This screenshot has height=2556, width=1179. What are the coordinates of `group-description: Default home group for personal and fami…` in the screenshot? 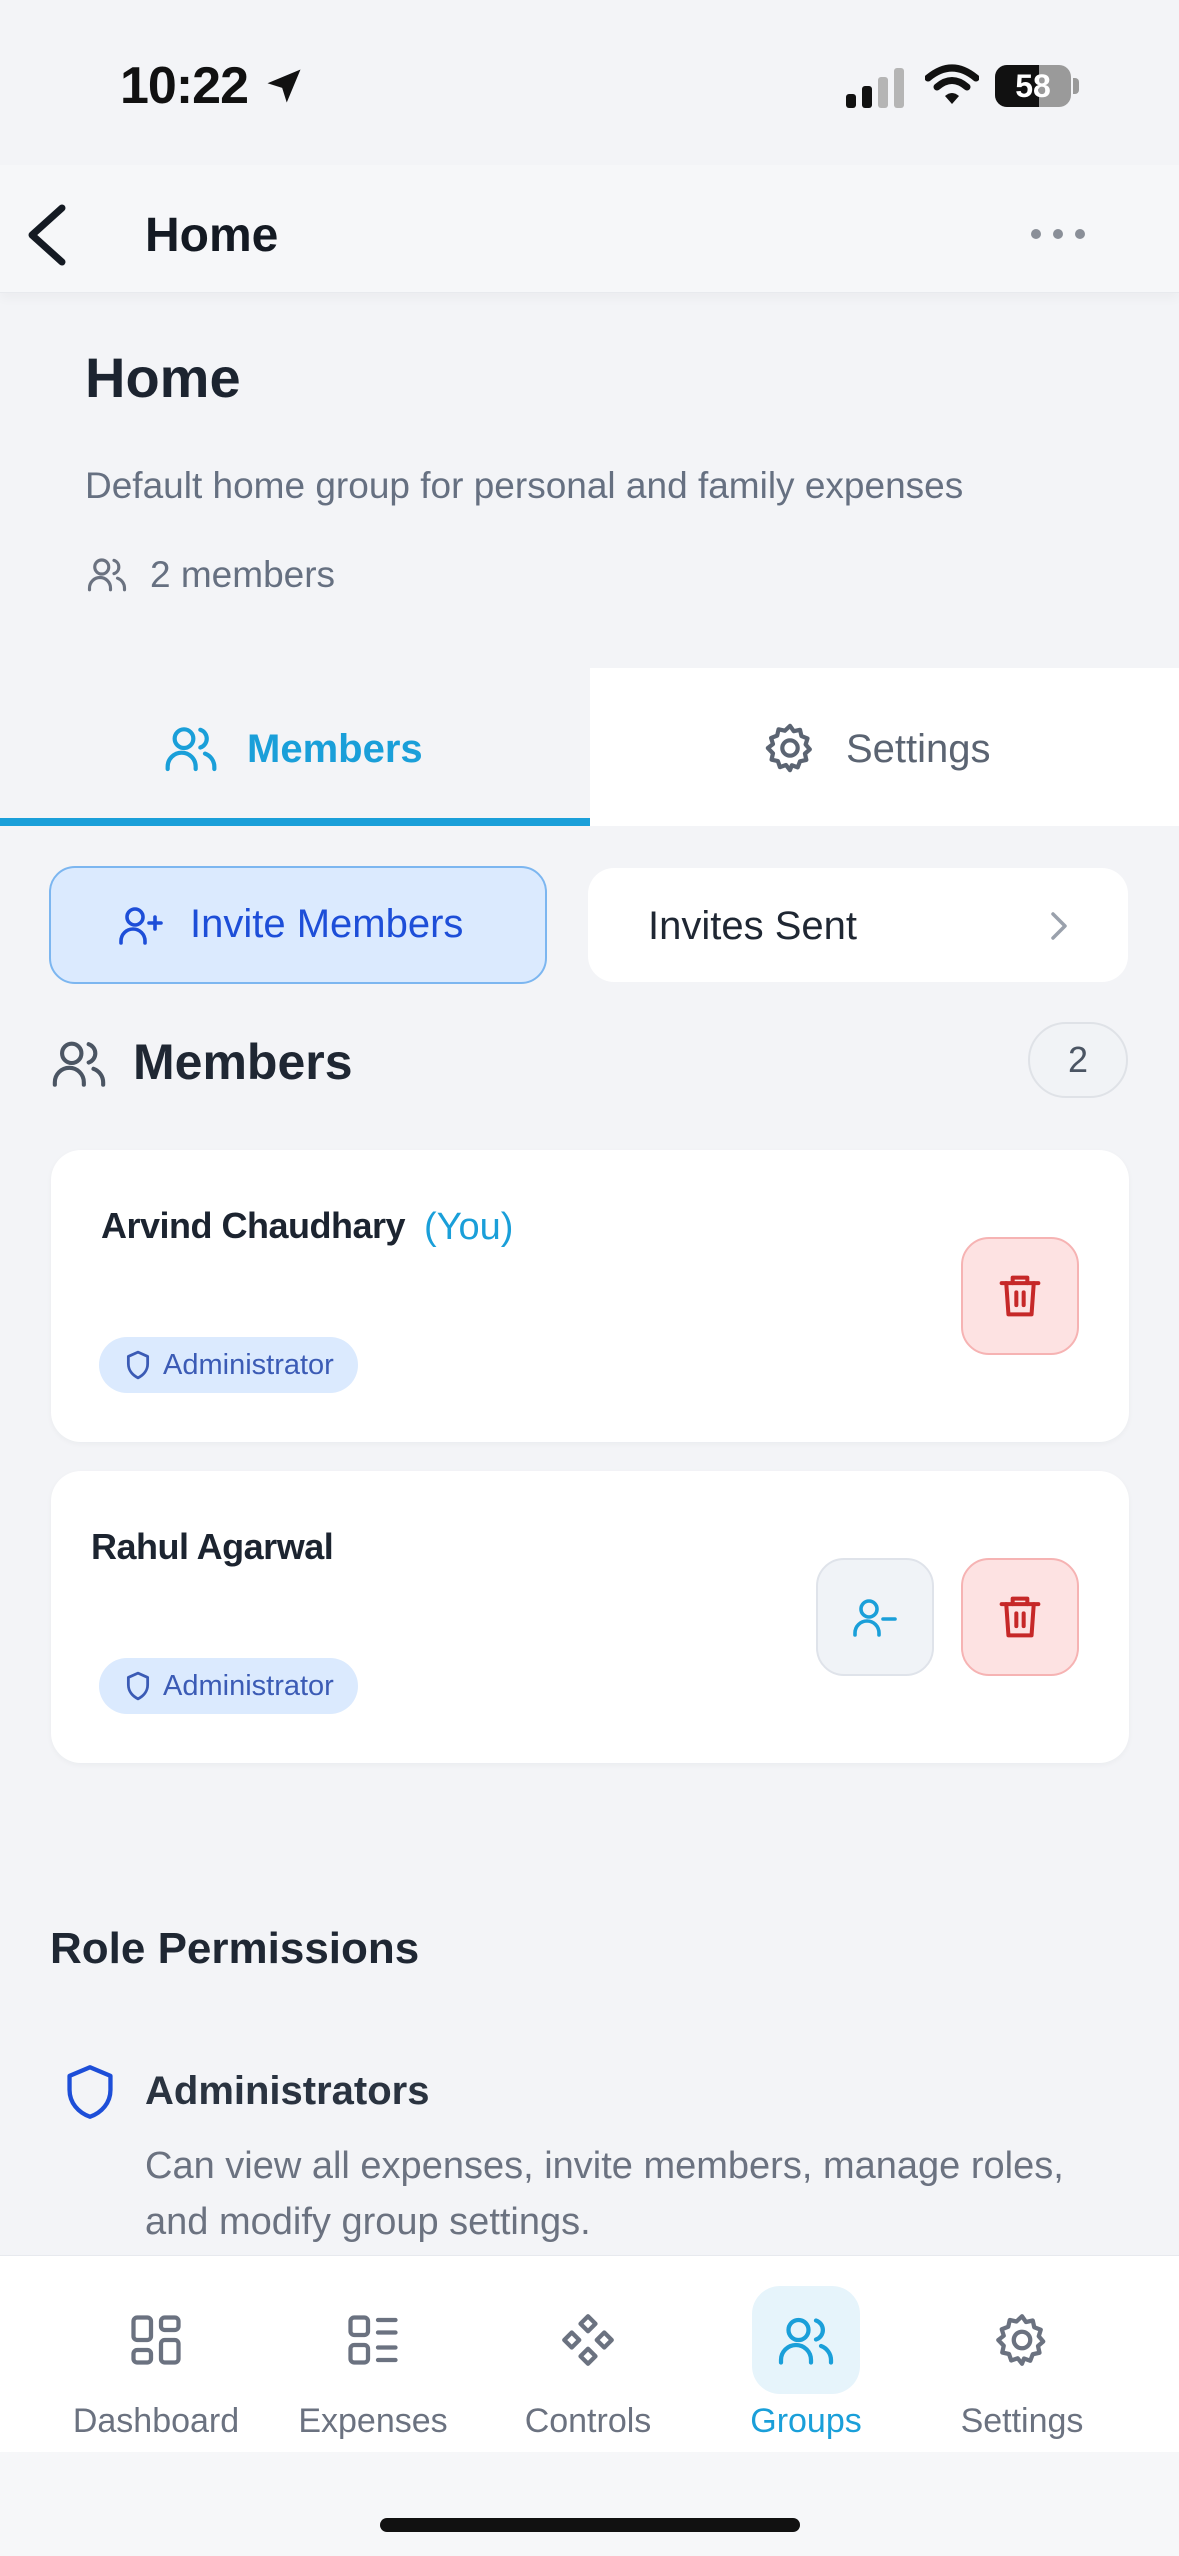 It's located at (524, 485).